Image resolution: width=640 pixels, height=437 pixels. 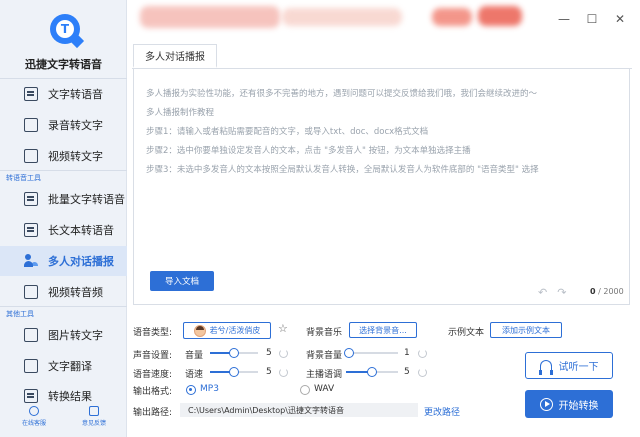 I want to click on tone-label: 主播语调, so click(x=324, y=375).